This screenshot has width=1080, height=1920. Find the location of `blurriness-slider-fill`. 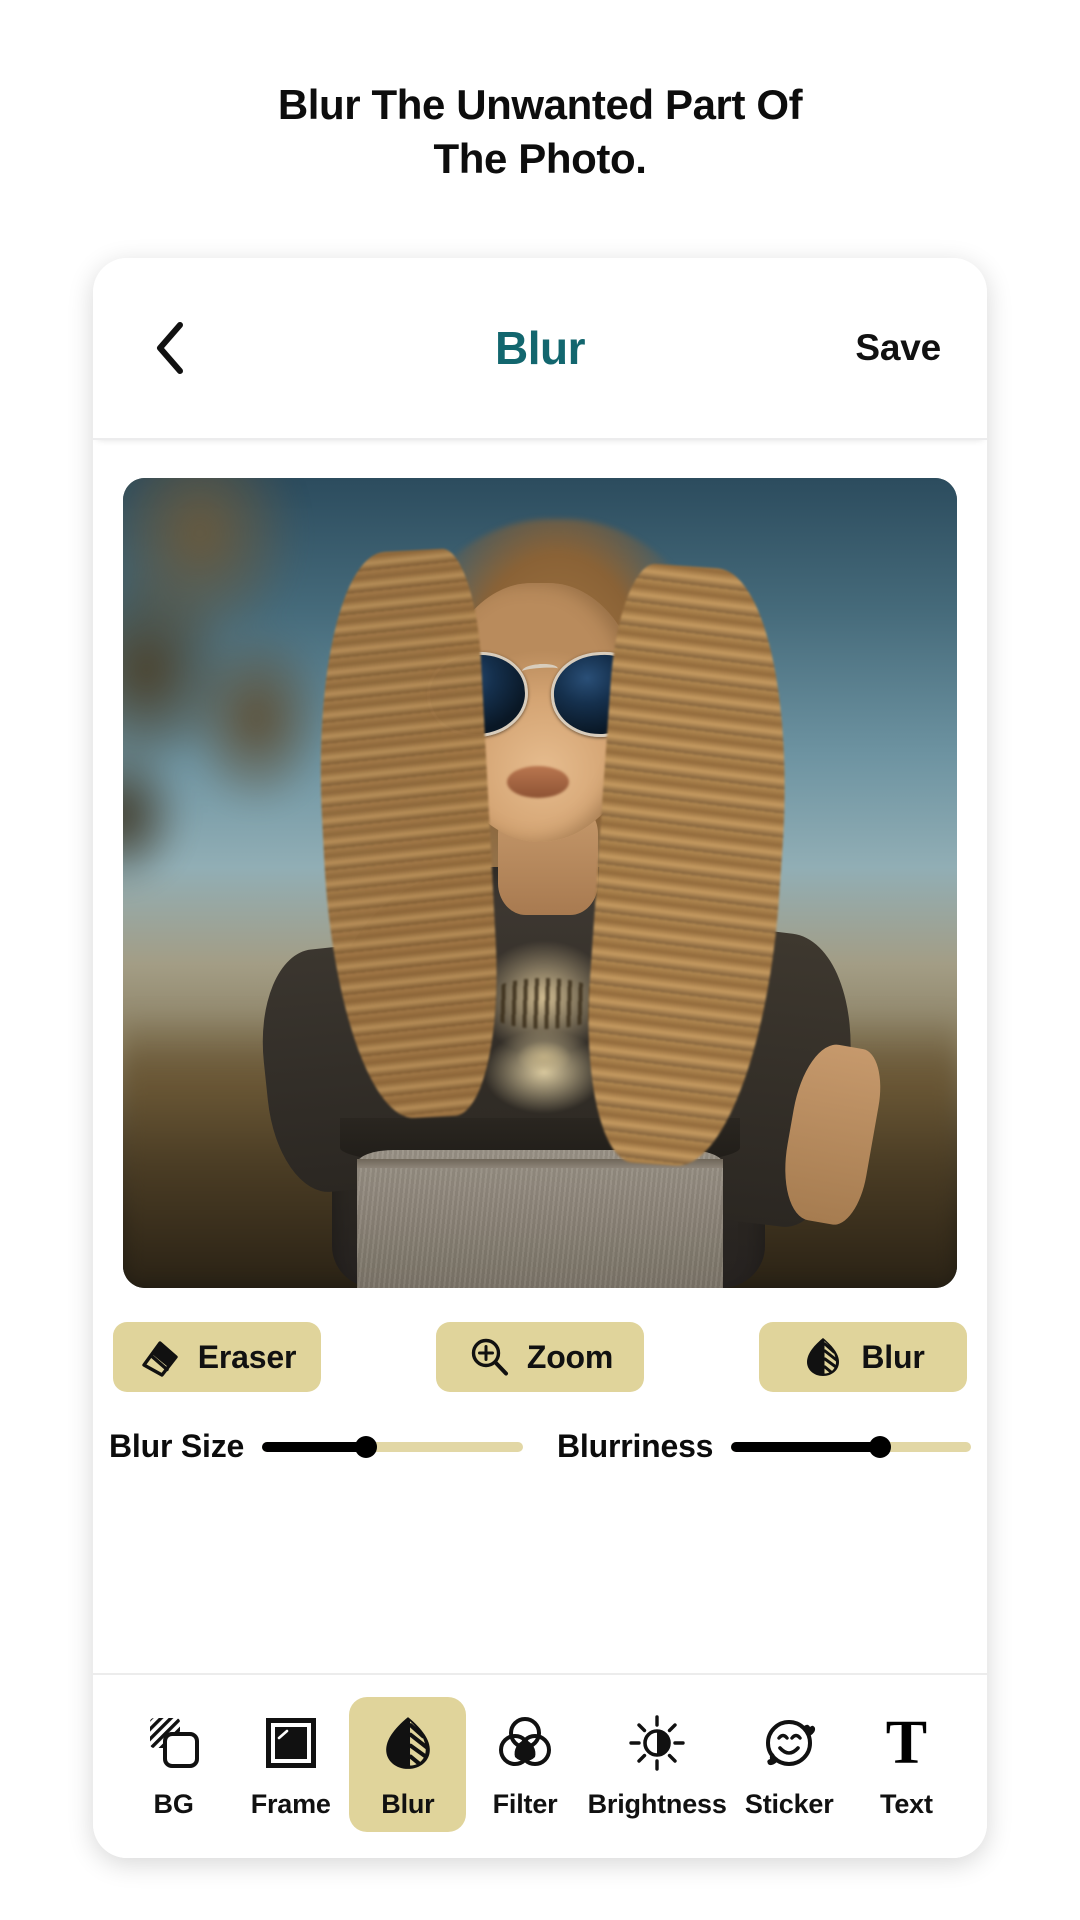

blurriness-slider-fill is located at coordinates (805, 1446).